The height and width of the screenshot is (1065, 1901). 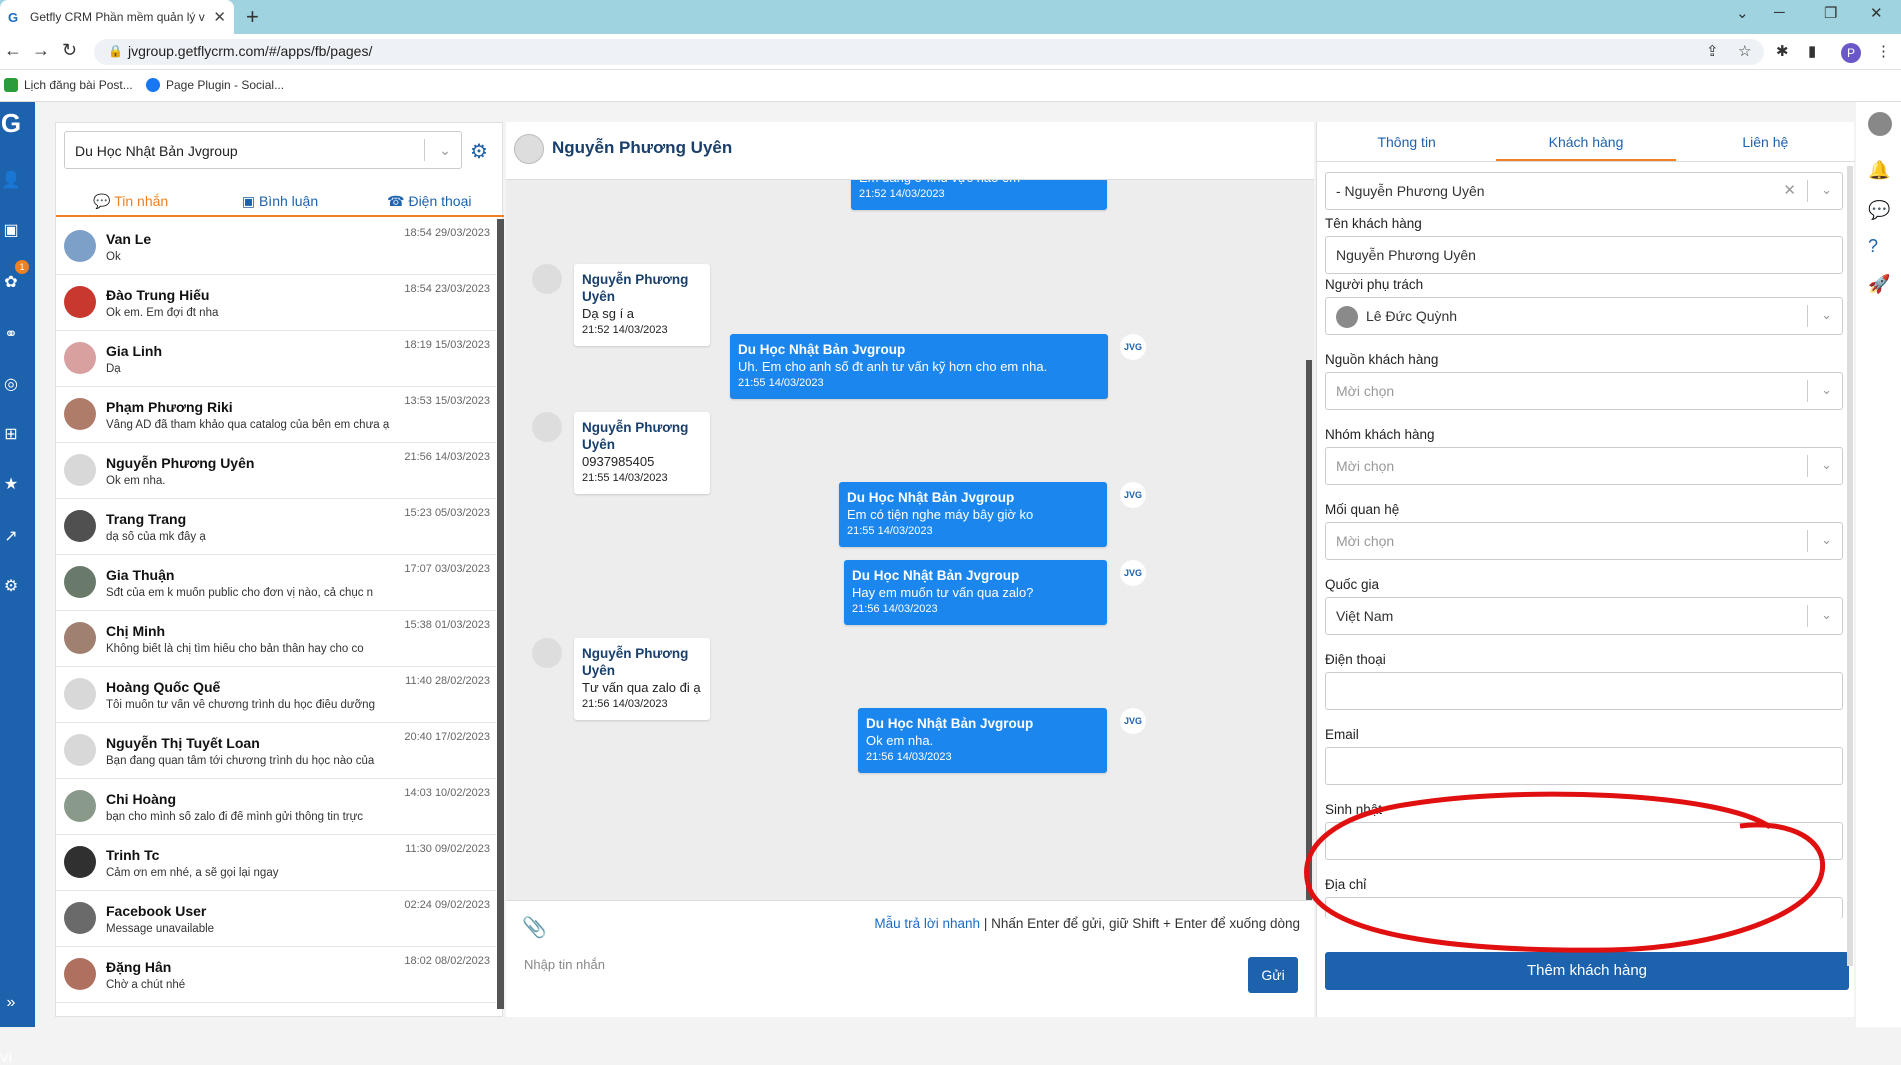 What do you see at coordinates (1352, 584) in the screenshot?
I see `country-label: Quốc gia` at bounding box center [1352, 584].